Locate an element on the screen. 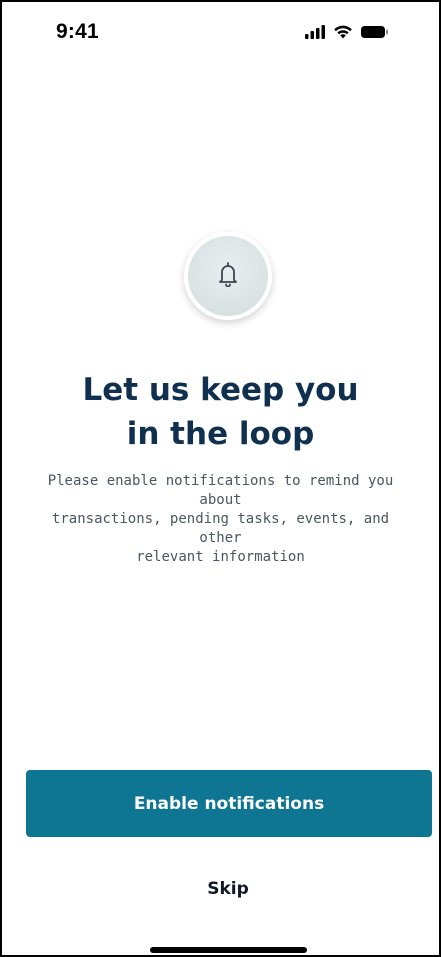  wifi-icon is located at coordinates (343, 31).